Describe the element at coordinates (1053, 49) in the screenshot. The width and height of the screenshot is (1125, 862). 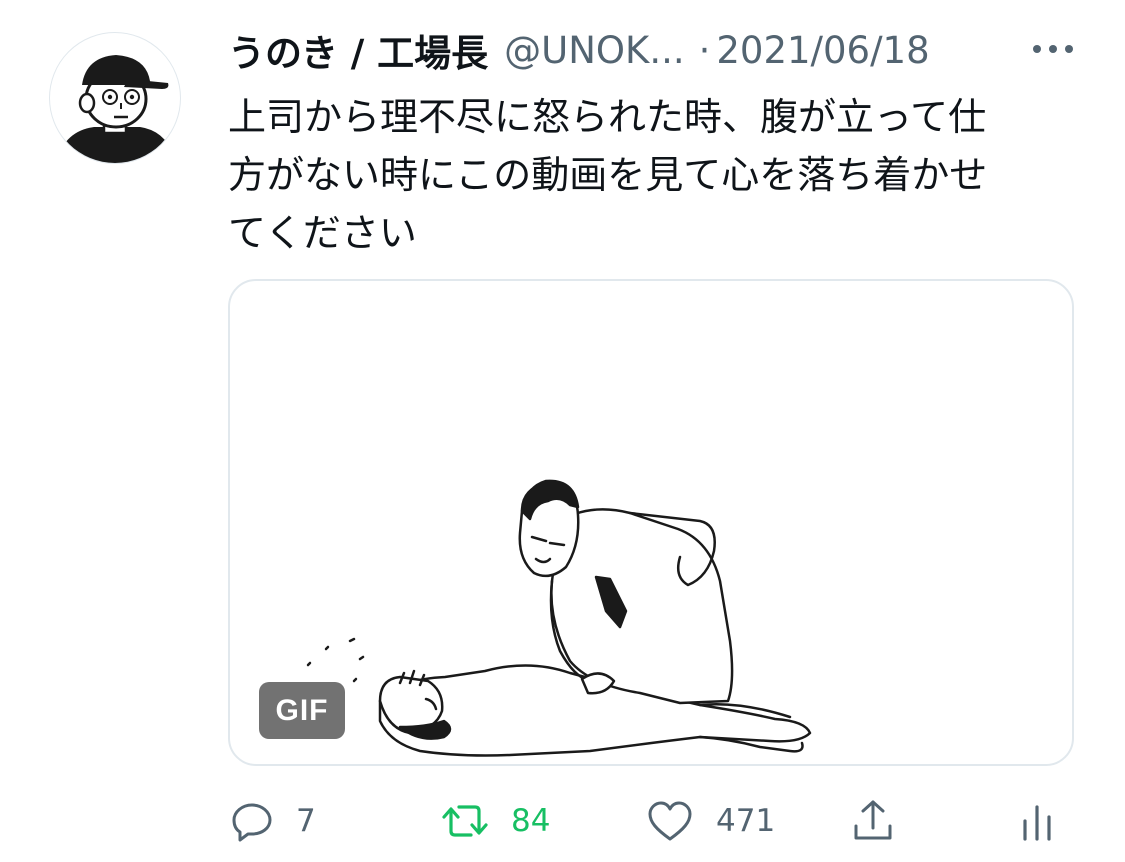
I see `more-horizontal-icon` at that location.